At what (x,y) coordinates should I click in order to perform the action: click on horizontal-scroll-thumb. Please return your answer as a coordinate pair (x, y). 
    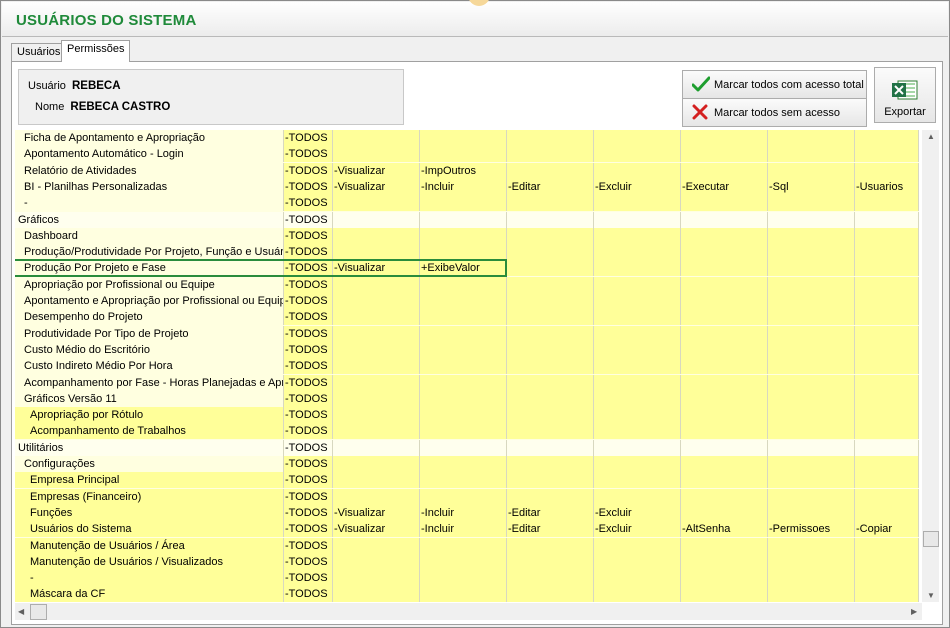
    Looking at the image, I should click on (38, 612).